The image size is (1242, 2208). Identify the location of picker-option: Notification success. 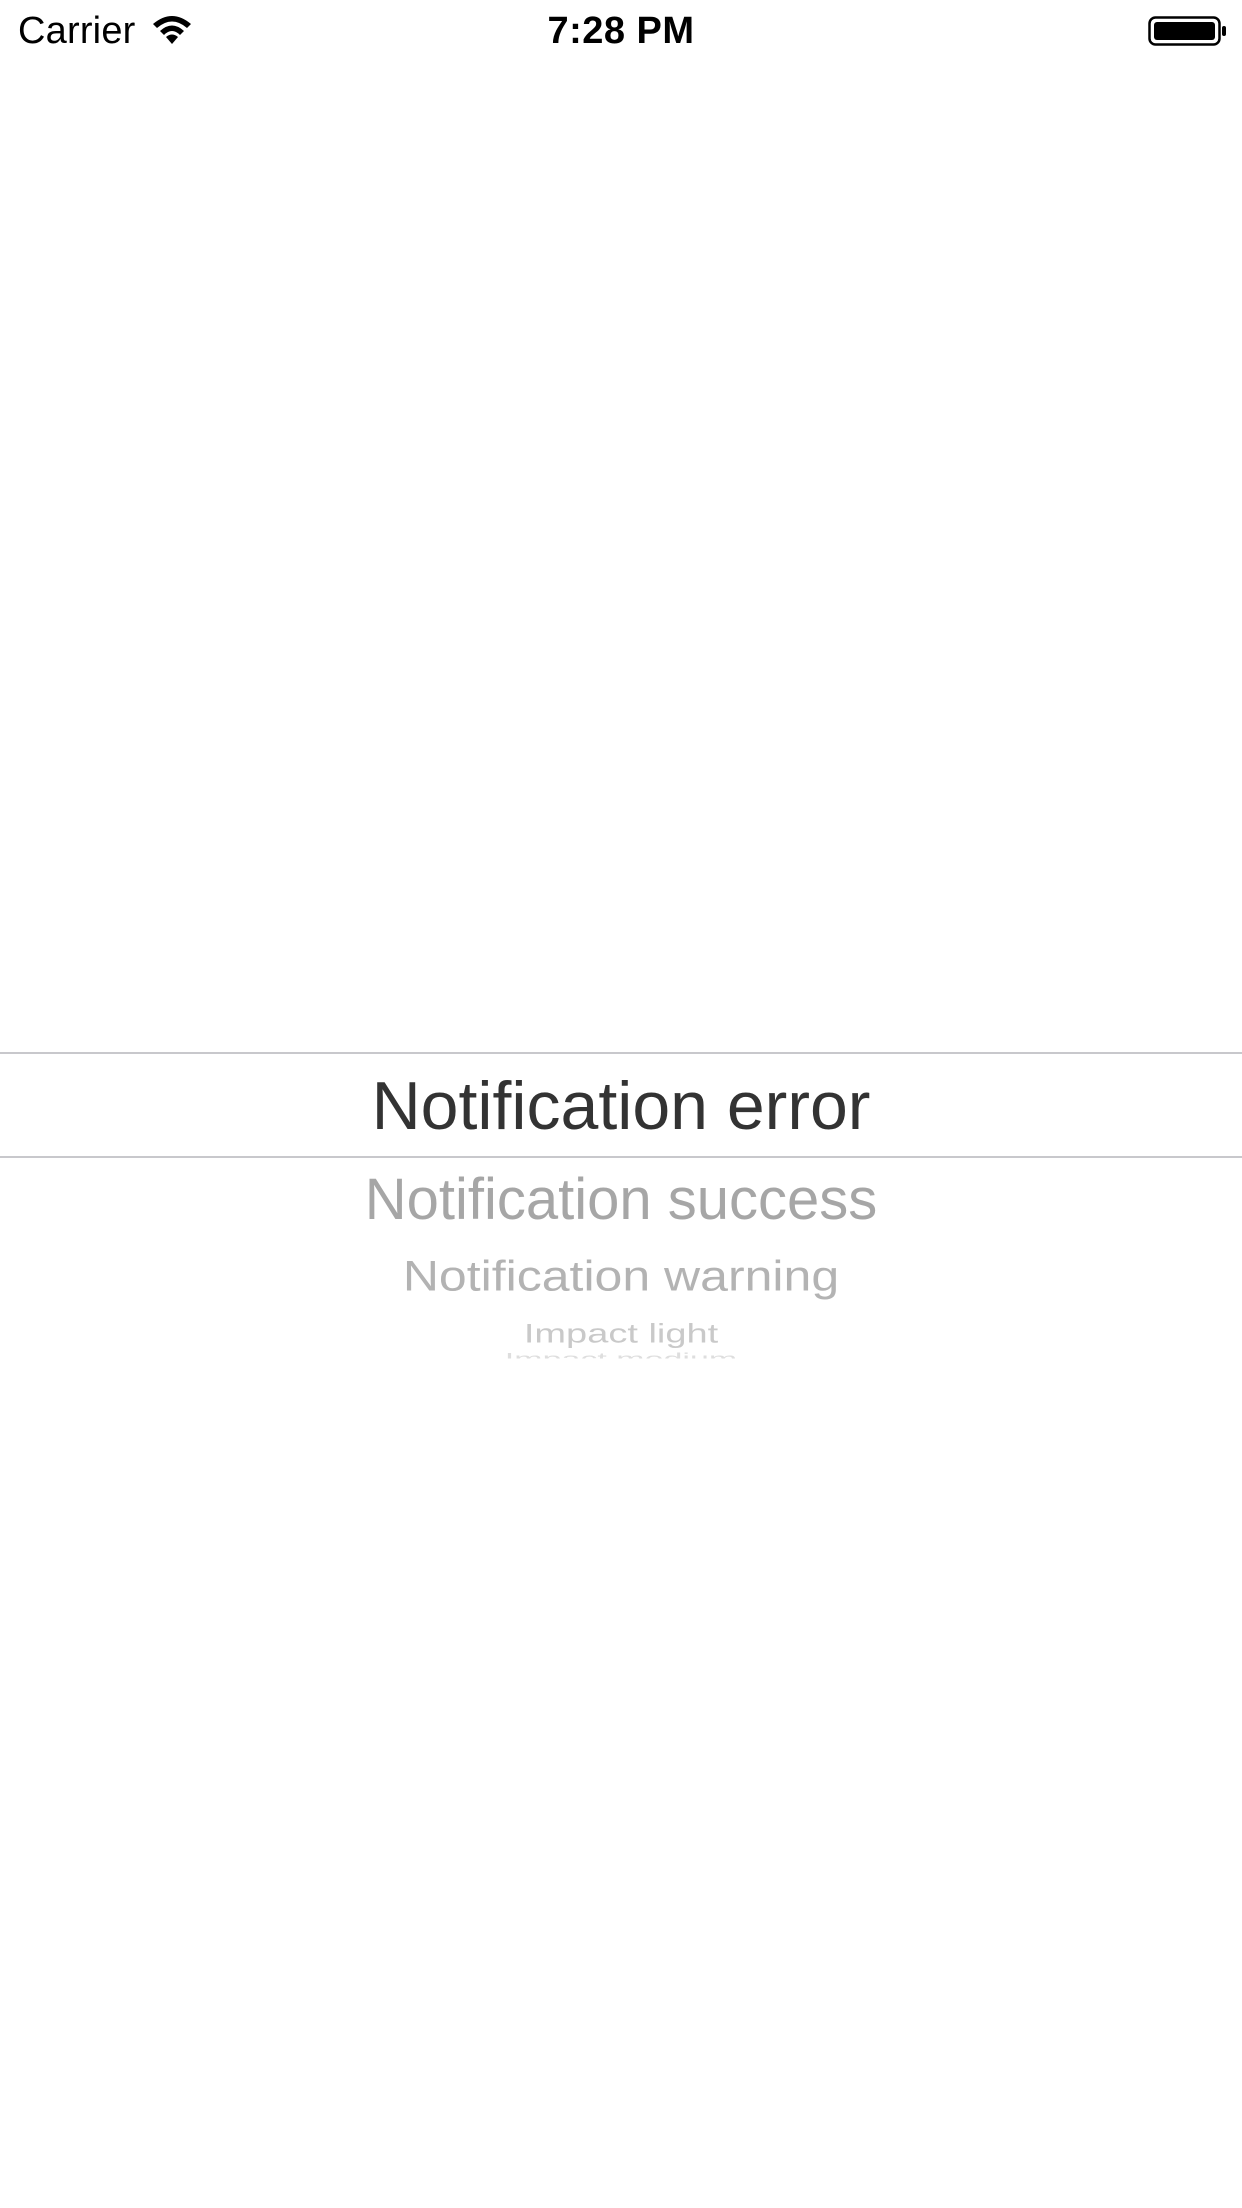
(621, 1200).